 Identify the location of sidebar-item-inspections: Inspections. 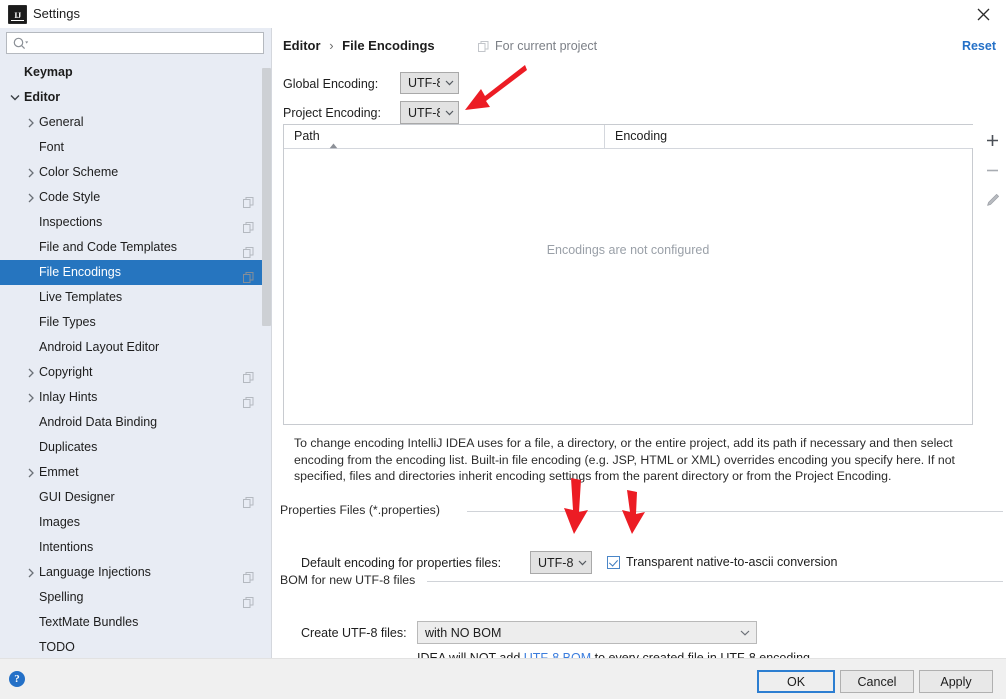
(136, 222).